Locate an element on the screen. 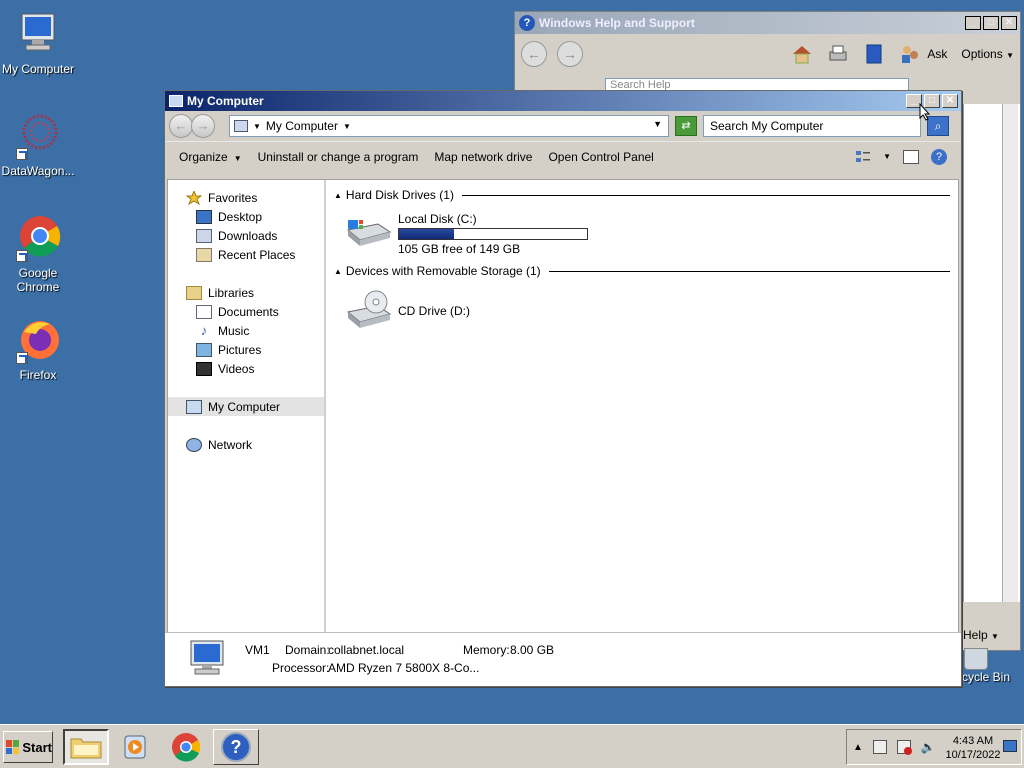 The width and height of the screenshot is (1024, 768). desktop-icon-my-computer: My Computer is located at coordinates (38, 43).